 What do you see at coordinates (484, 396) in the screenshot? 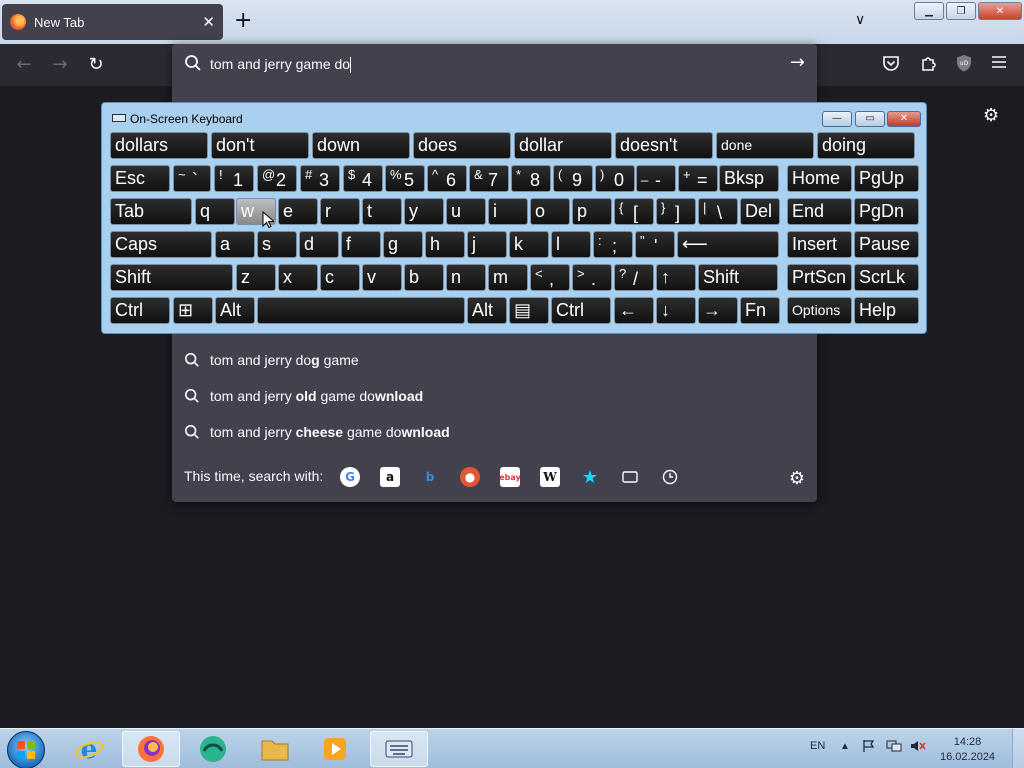
I see `suggestion-item: tom and jerry old game download` at bounding box center [484, 396].